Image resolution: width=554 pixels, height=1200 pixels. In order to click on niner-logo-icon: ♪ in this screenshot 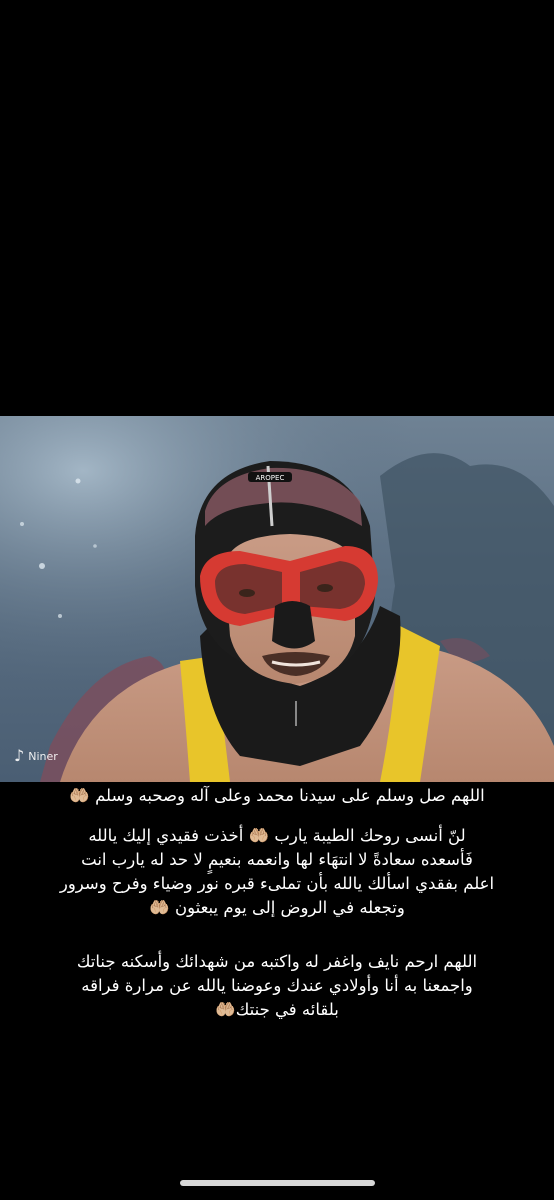, I will do `click(19, 755)`.